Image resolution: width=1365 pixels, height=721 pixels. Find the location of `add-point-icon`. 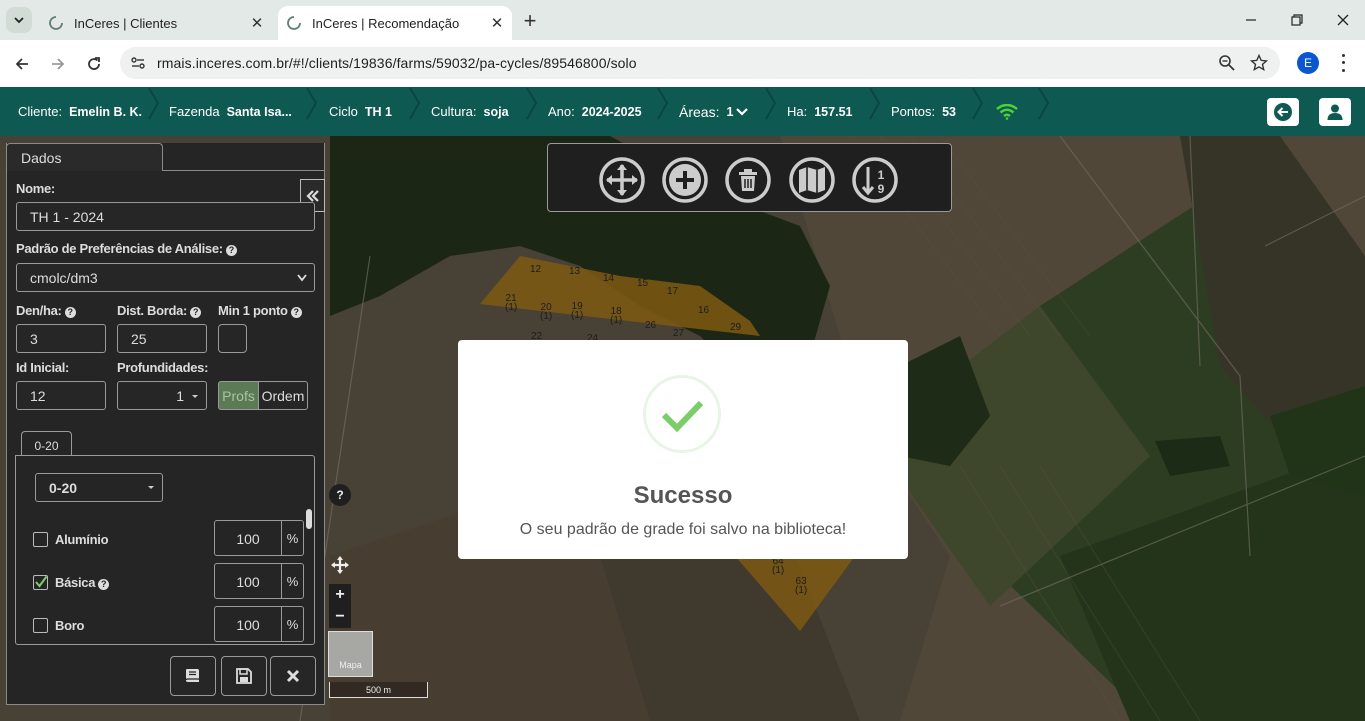

add-point-icon is located at coordinates (685, 180).